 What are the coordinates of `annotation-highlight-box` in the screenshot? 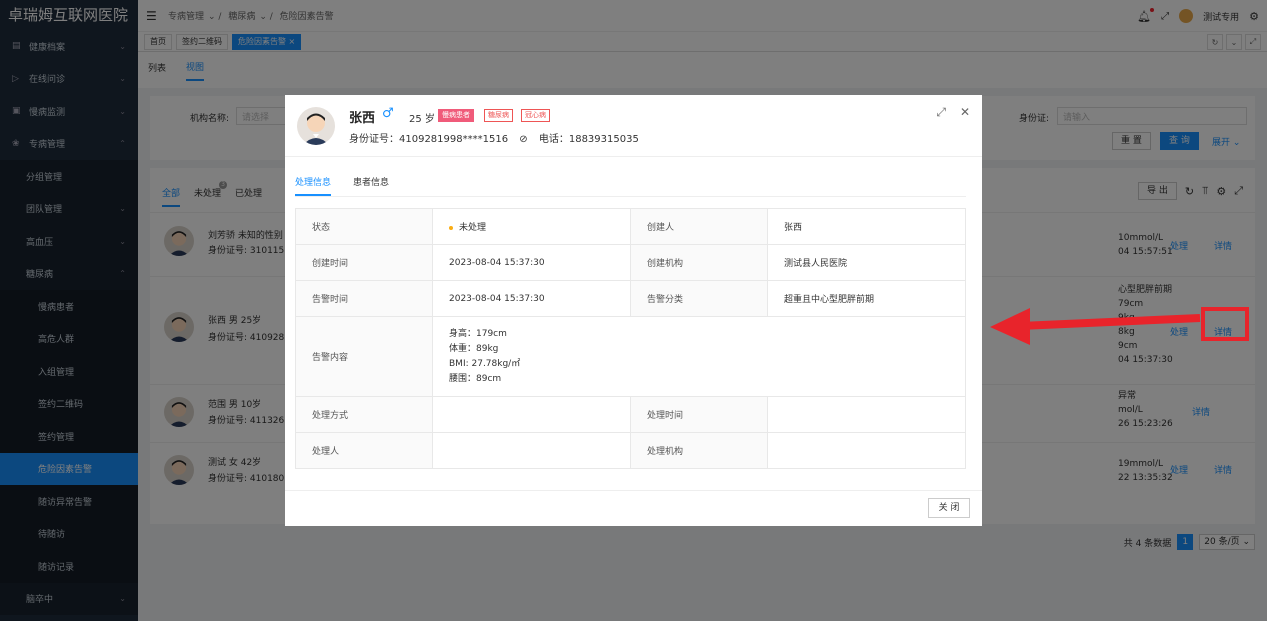 It's located at (1225, 324).